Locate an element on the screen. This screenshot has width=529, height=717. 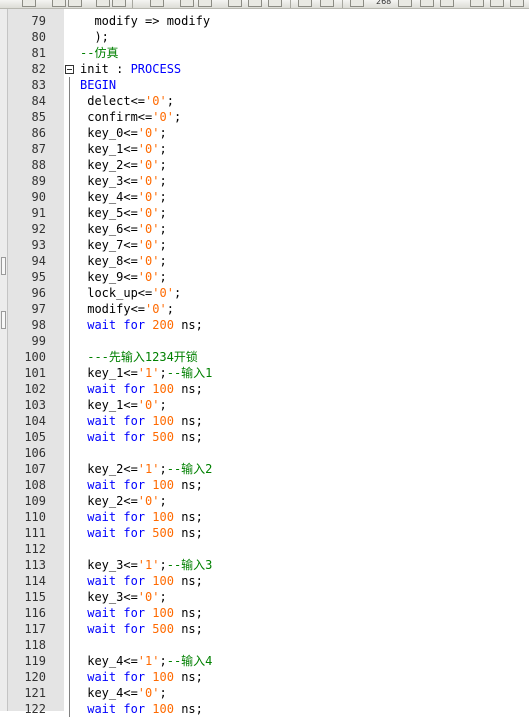
line-number: 98 is located at coordinates (38, 325).